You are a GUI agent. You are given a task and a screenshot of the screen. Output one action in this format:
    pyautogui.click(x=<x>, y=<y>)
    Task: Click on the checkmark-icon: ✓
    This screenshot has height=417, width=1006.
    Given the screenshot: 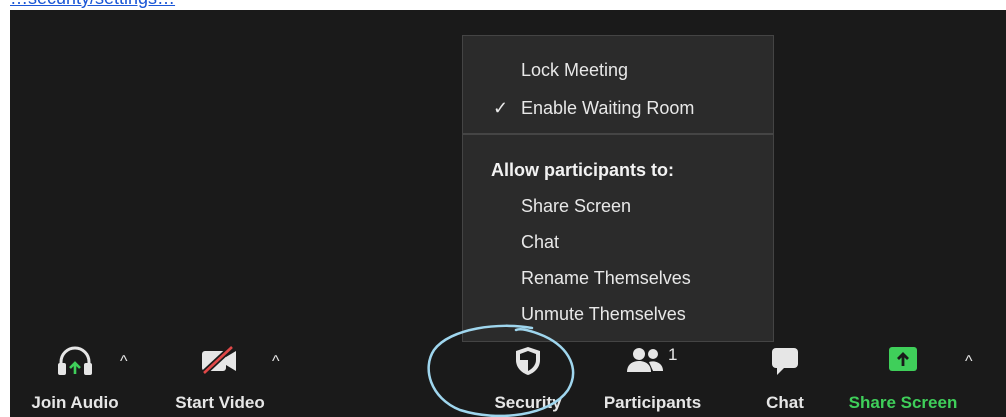 What is the action you would take?
    pyautogui.click(x=501, y=108)
    